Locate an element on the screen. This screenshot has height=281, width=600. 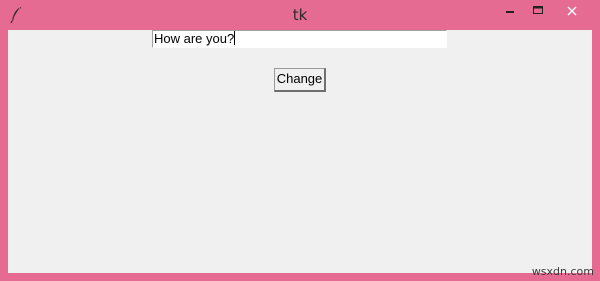
maximize-button is located at coordinates (538, 12).